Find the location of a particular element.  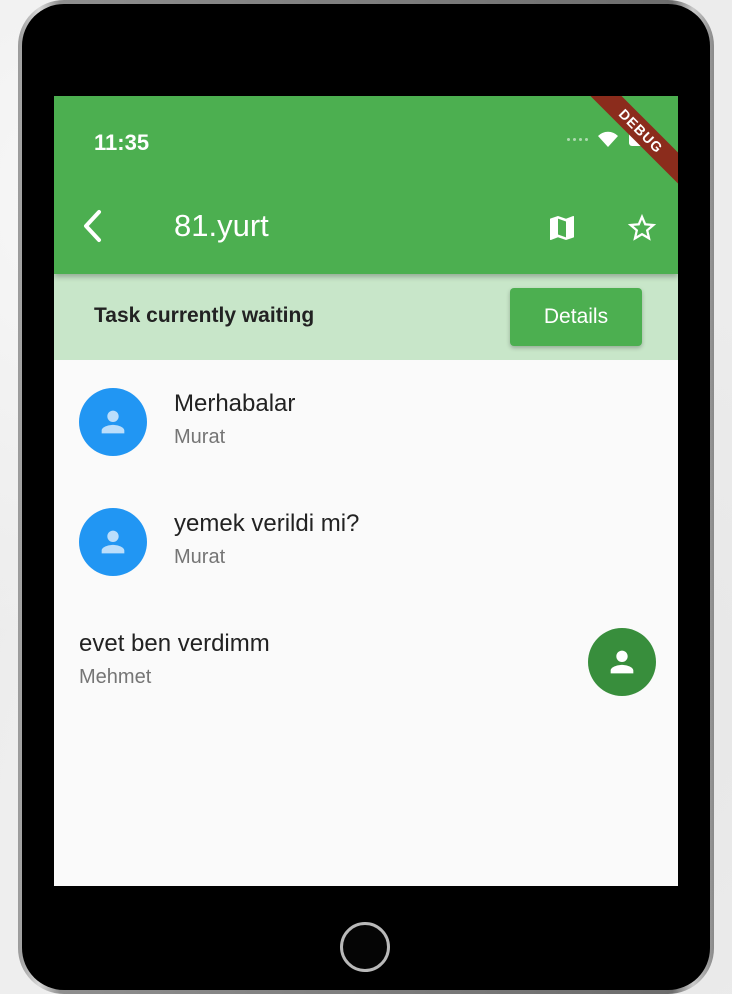

map-button is located at coordinates (562, 228).